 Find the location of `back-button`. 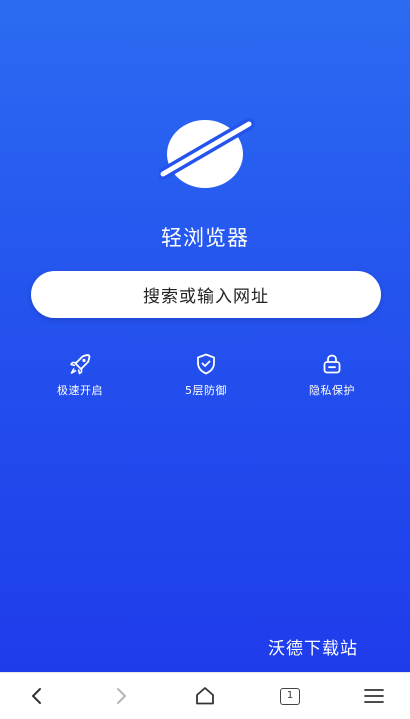

back-button is located at coordinates (37, 696).